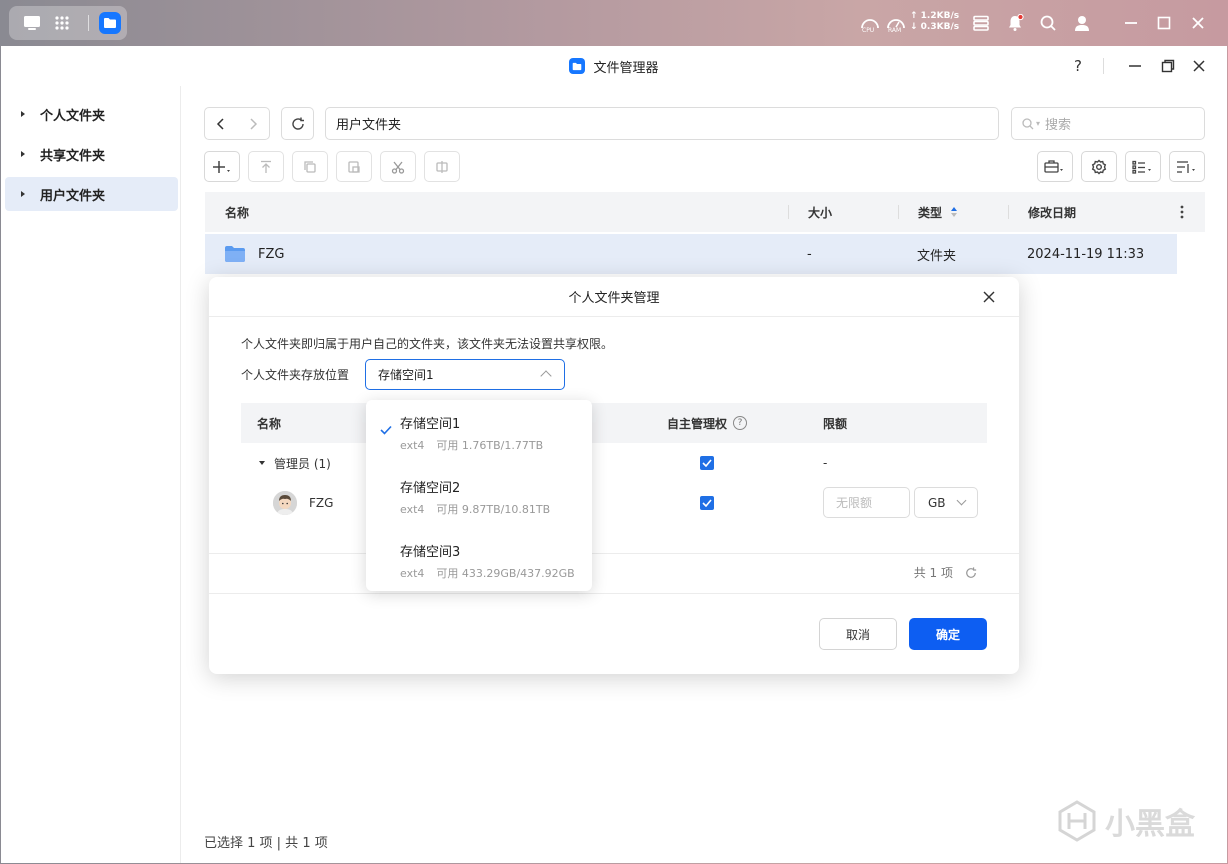 The image size is (1228, 864). I want to click on rename-button, so click(442, 166).